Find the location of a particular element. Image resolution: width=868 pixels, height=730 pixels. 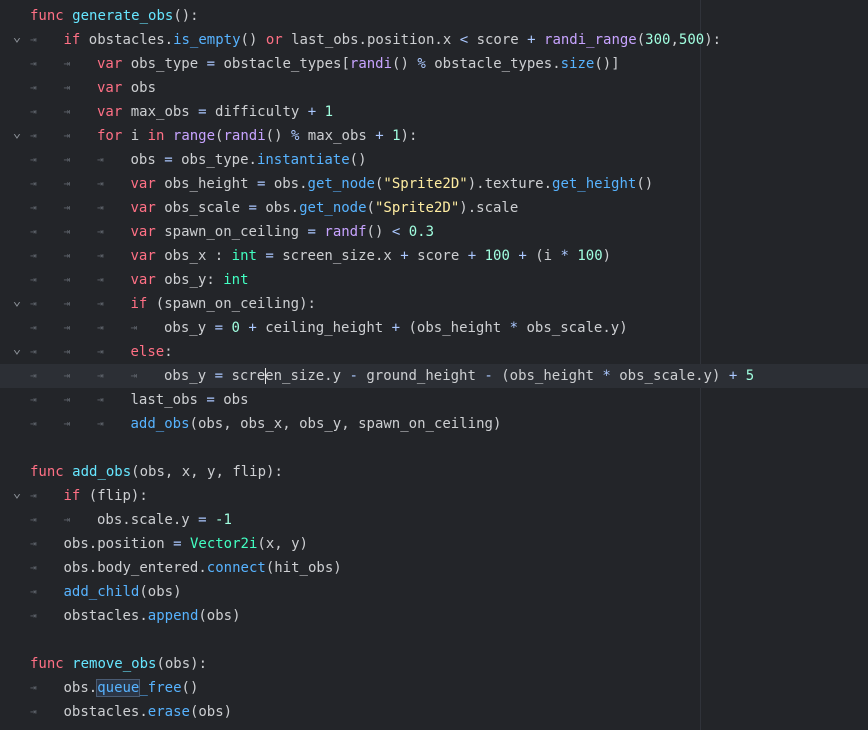

code-line: ⇥ obstacles.append(obs) is located at coordinates (434, 616).